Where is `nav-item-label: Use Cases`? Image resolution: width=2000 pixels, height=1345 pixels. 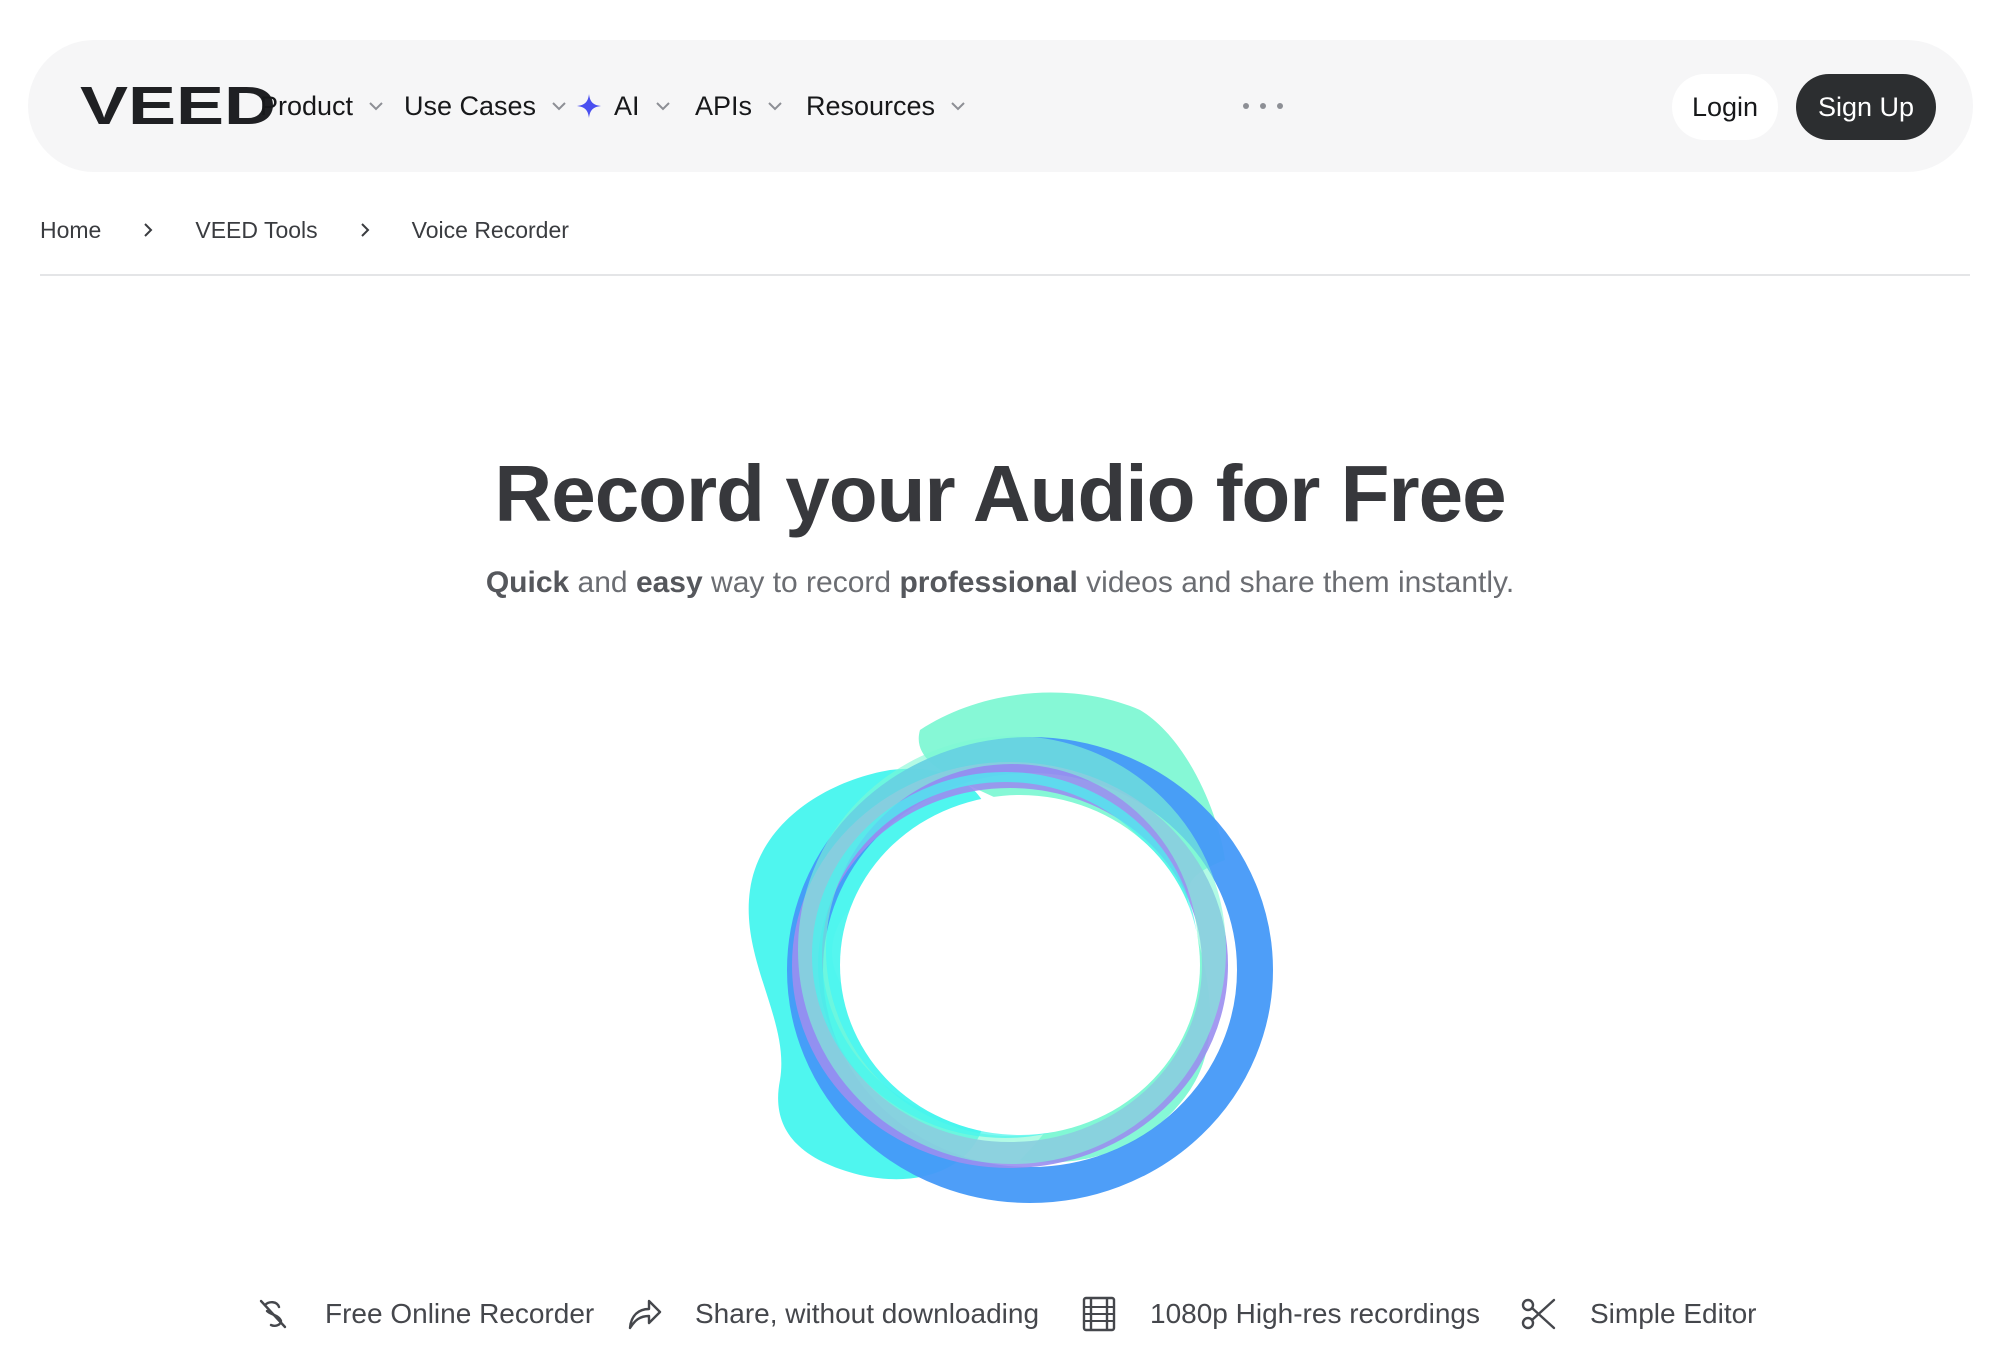
nav-item-label: Use Cases is located at coordinates (470, 105).